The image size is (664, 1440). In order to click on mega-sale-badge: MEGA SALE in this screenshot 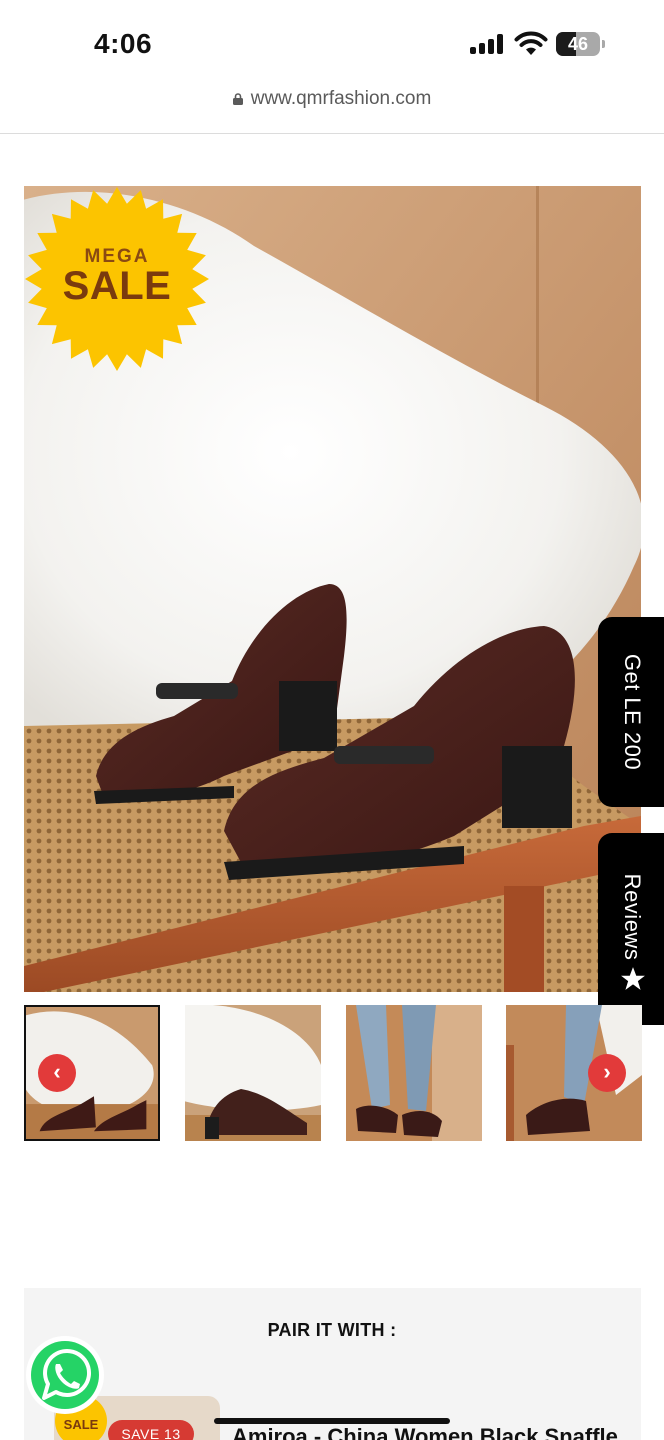, I will do `click(117, 279)`.